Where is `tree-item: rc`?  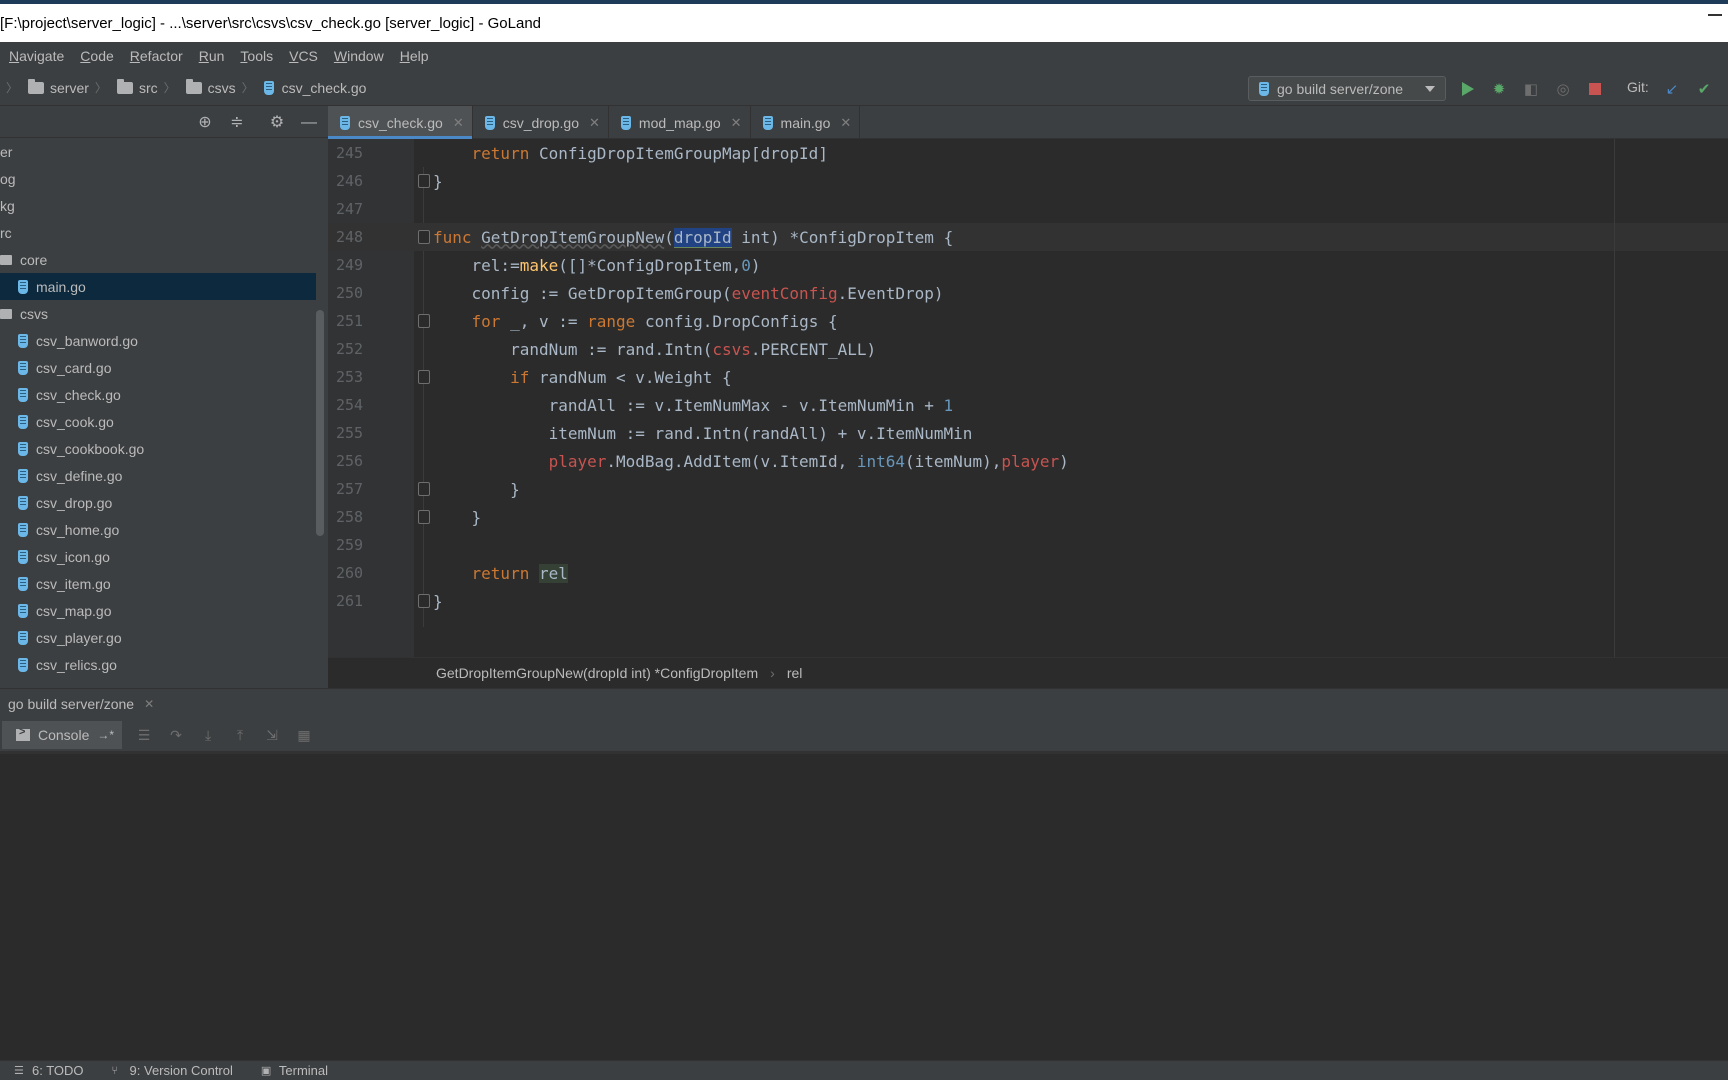 tree-item: rc is located at coordinates (158, 232).